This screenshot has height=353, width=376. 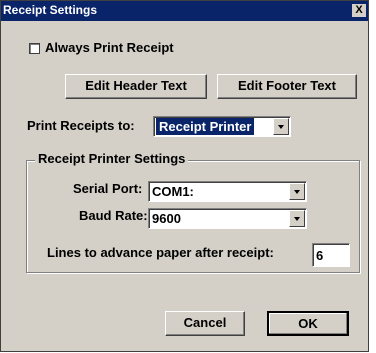 I want to click on baud-rate-label: Baud Rate:, so click(x=113, y=215).